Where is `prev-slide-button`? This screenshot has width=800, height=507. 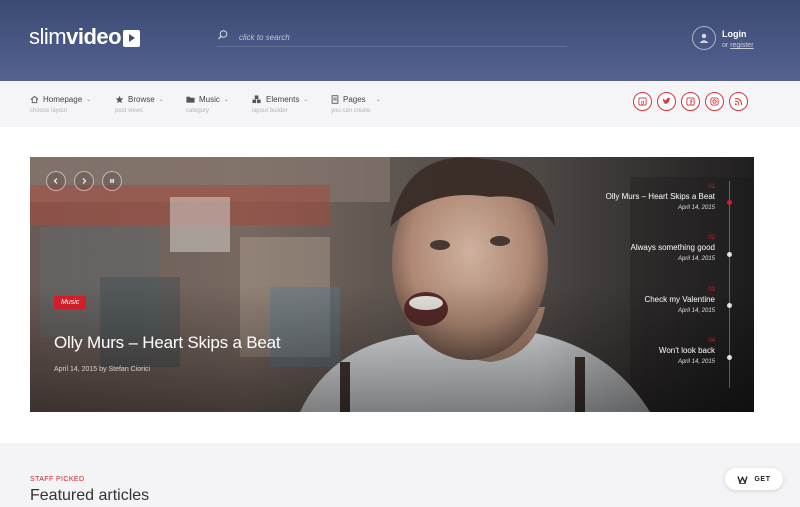 prev-slide-button is located at coordinates (56, 181).